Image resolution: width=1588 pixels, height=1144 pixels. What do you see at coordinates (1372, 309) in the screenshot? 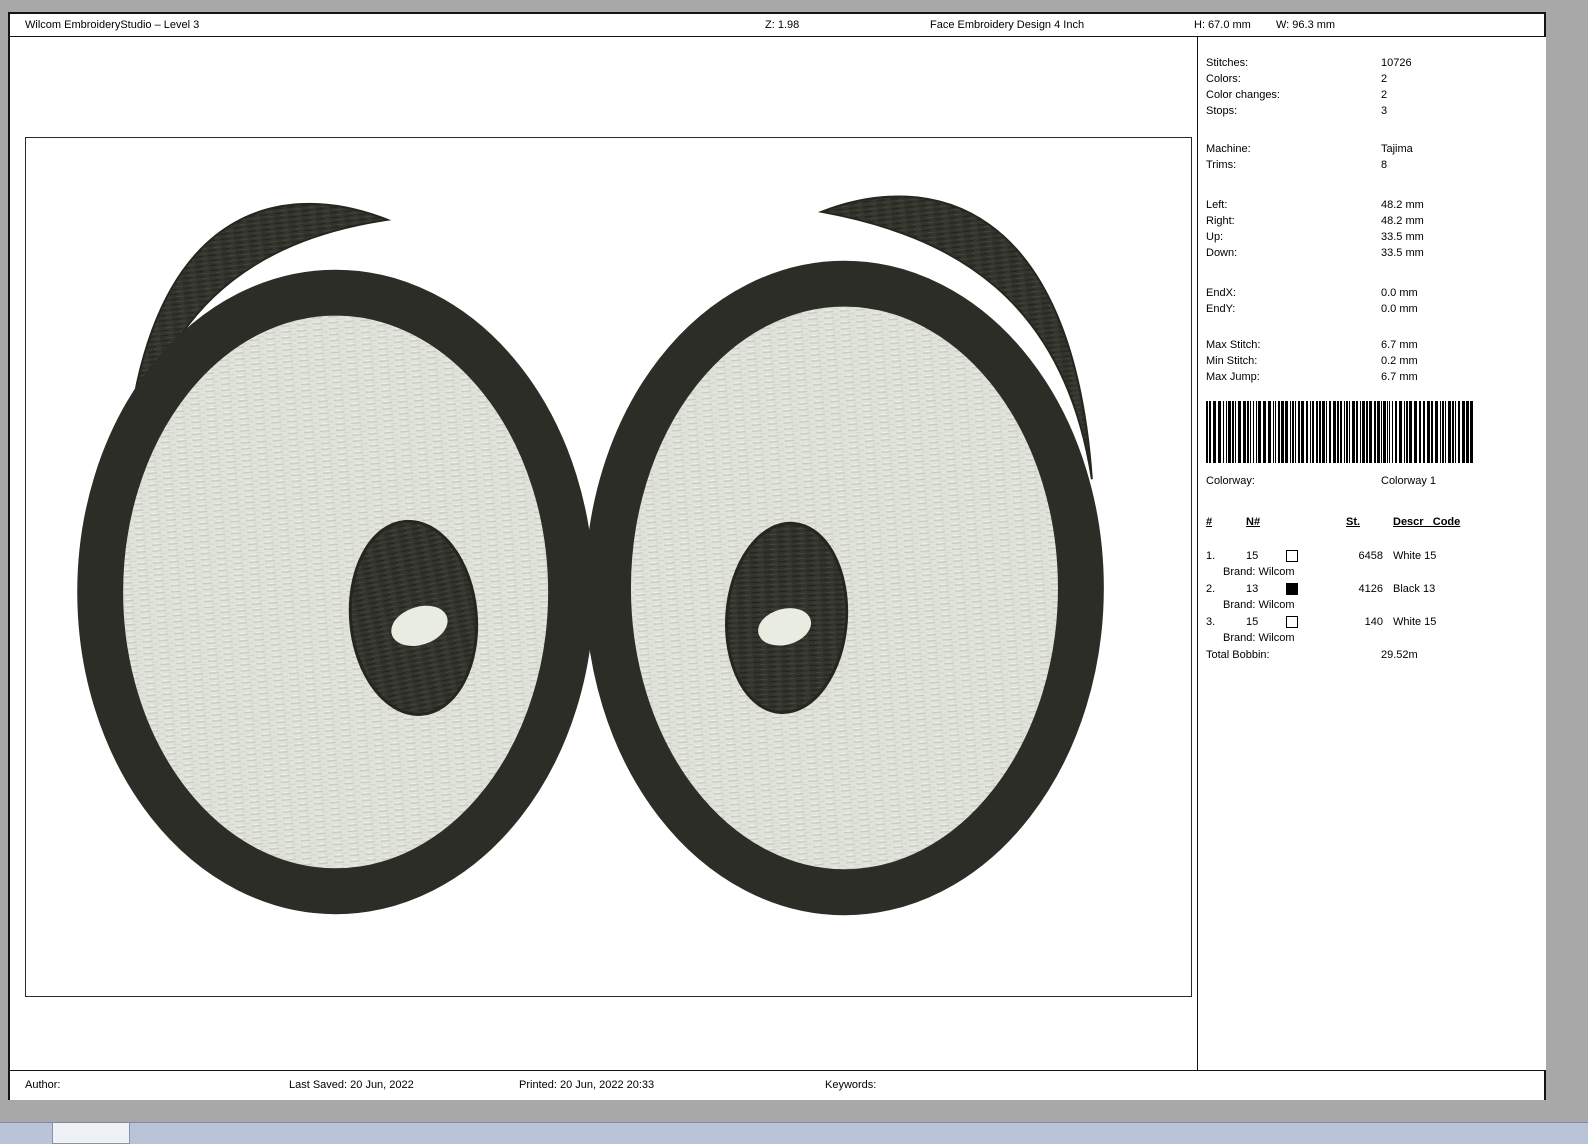
I see `info-row-endy: EndY: 0.0 mm` at bounding box center [1372, 309].